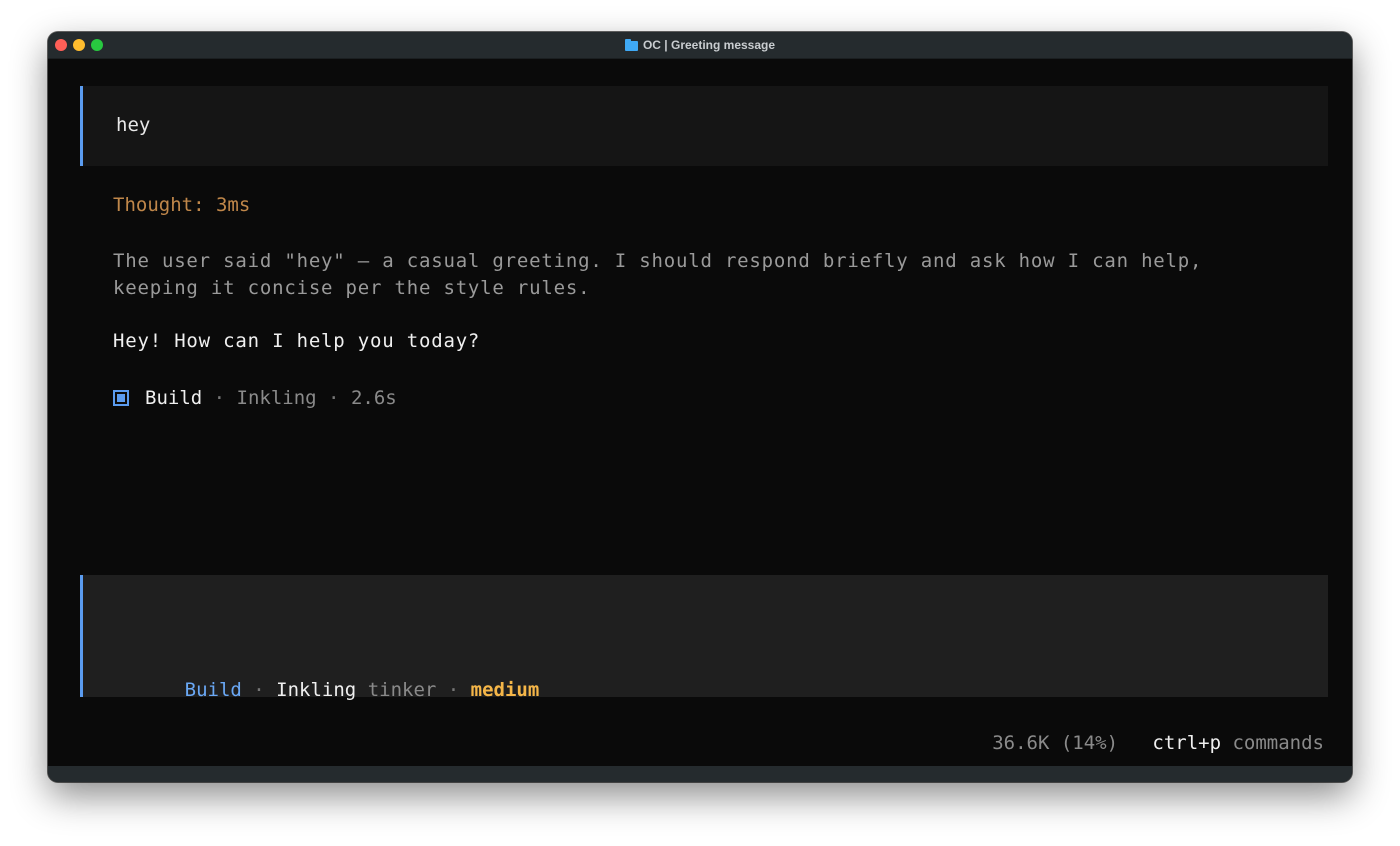 The width and height of the screenshot is (1400, 846). Describe the element at coordinates (174, 398) in the screenshot. I see `meta-agent: Build` at that location.